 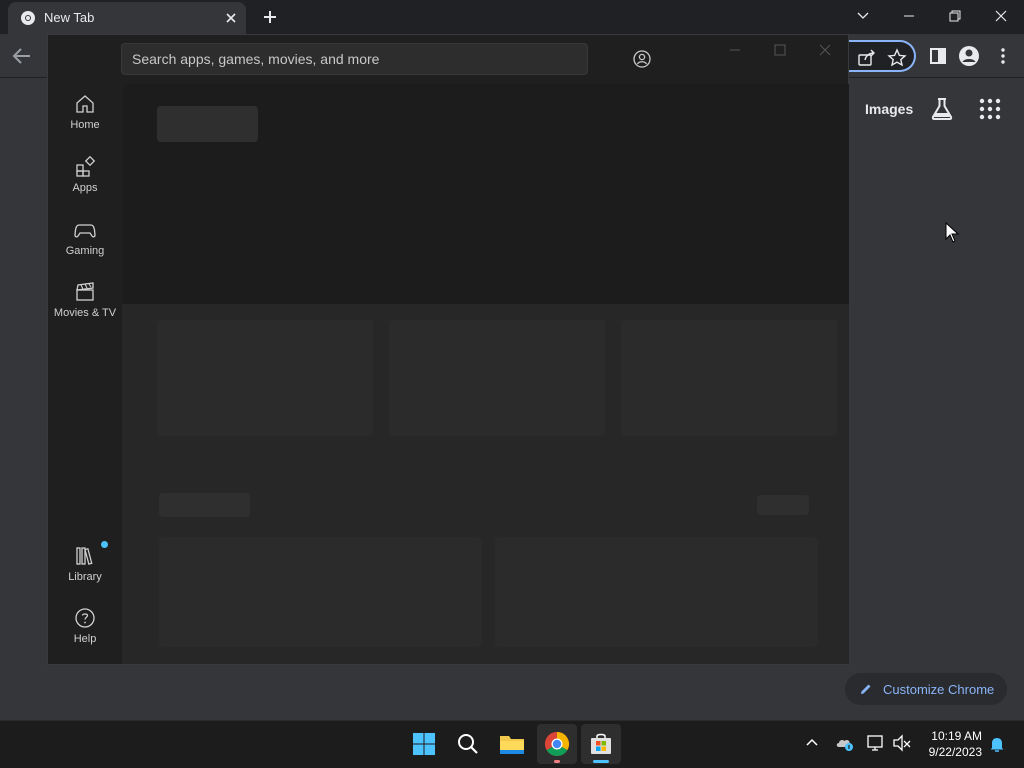 I want to click on nav-home-label: Home, so click(x=85, y=125).